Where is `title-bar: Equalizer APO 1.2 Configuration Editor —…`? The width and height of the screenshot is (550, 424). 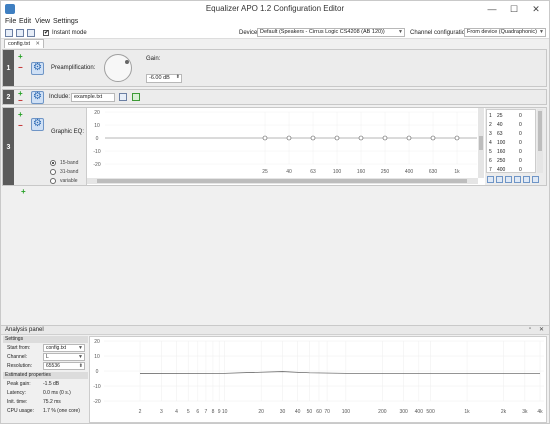 title-bar: Equalizer APO 1.2 Configuration Editor —… is located at coordinates (275, 9).